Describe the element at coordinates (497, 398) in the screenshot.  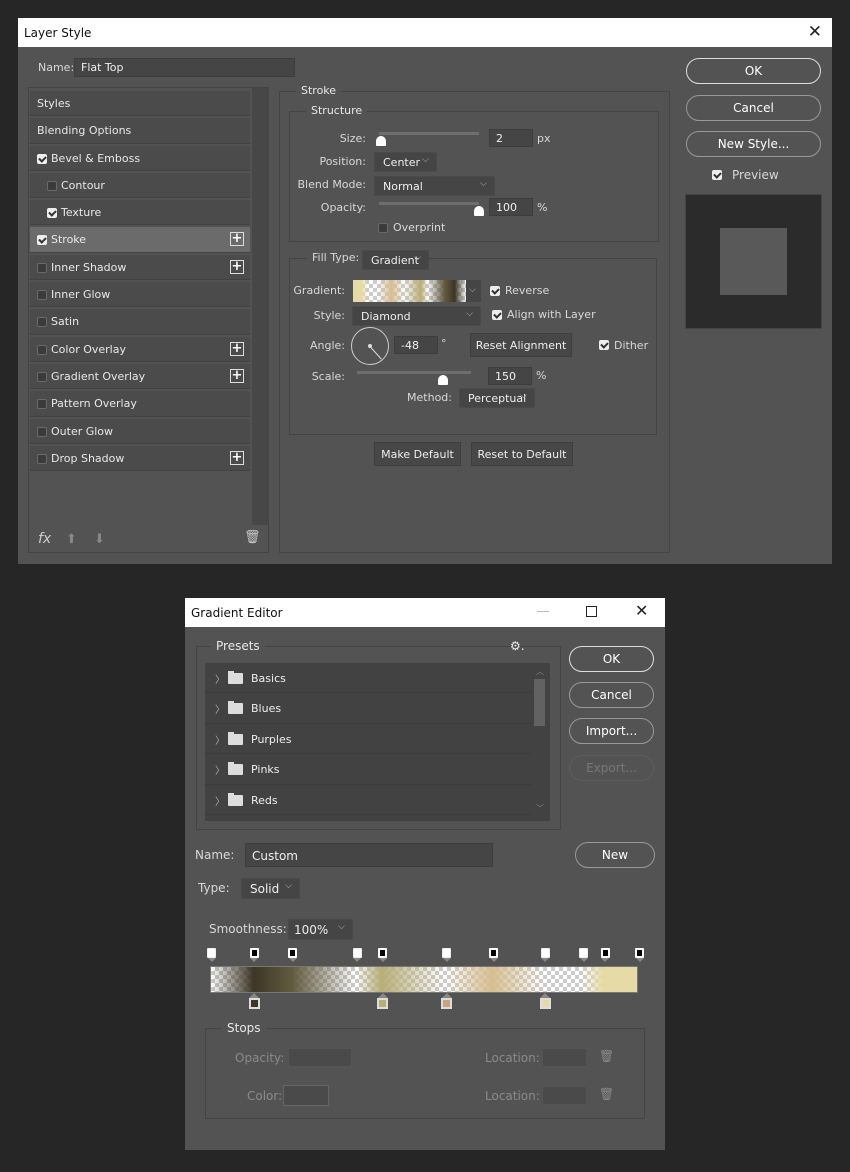
I see `method-select: Perceptual ⌵` at that location.